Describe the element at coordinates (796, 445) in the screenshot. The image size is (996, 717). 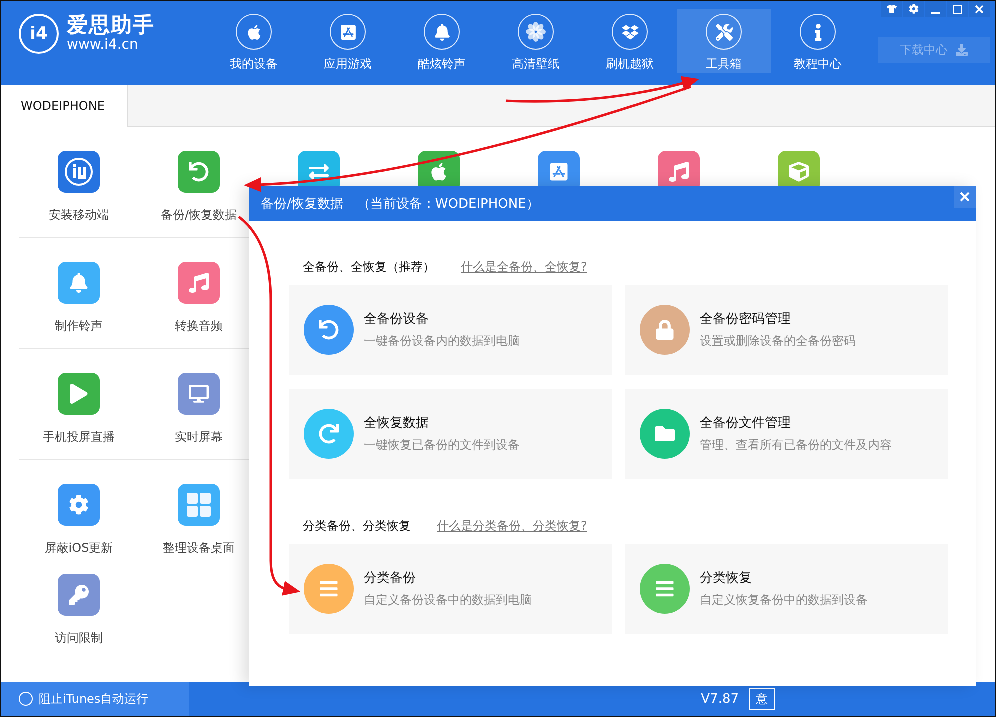
I see `card-description: 管理、查看所有已备份的文件及内容` at that location.